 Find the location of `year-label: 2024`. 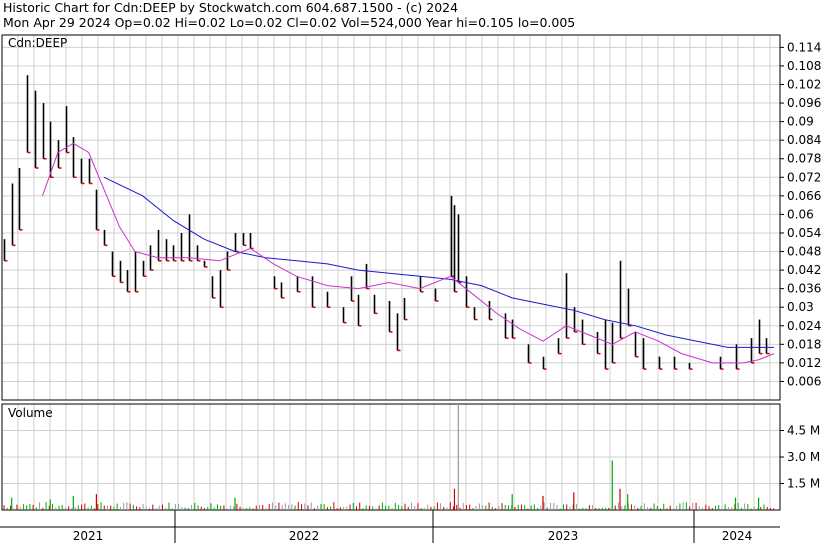

year-label: 2024 is located at coordinates (737, 536).